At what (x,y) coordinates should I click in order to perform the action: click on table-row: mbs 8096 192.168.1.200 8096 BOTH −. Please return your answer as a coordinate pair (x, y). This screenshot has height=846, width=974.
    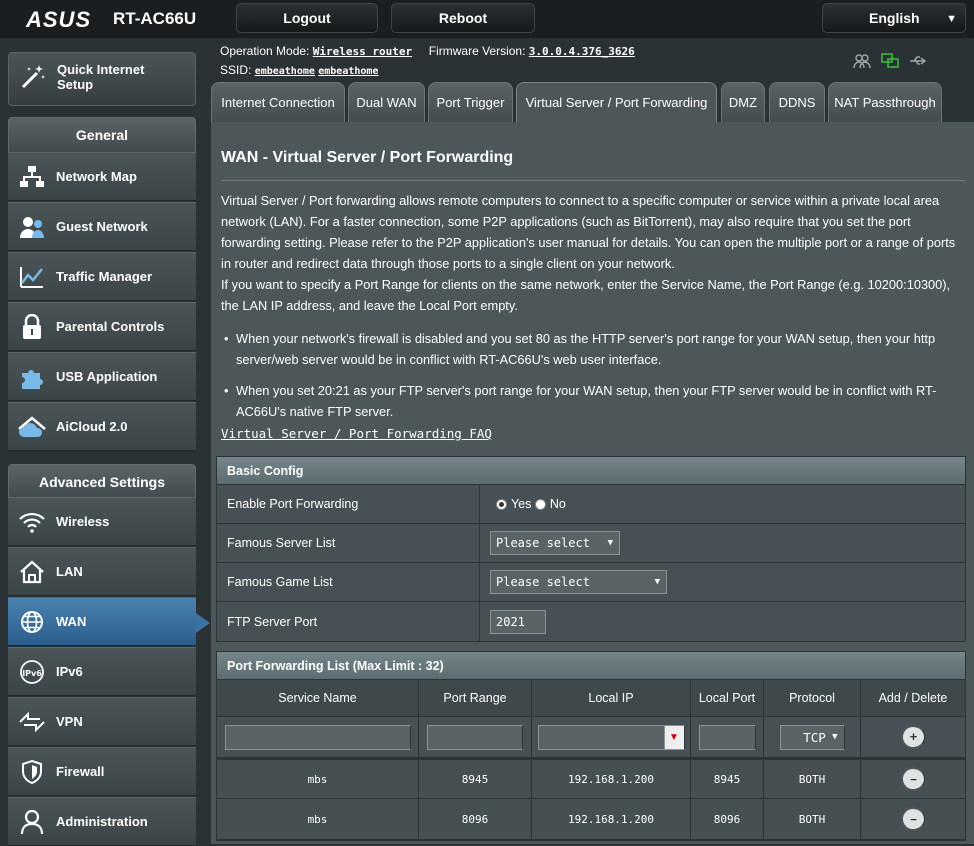
    Looking at the image, I should click on (591, 819).